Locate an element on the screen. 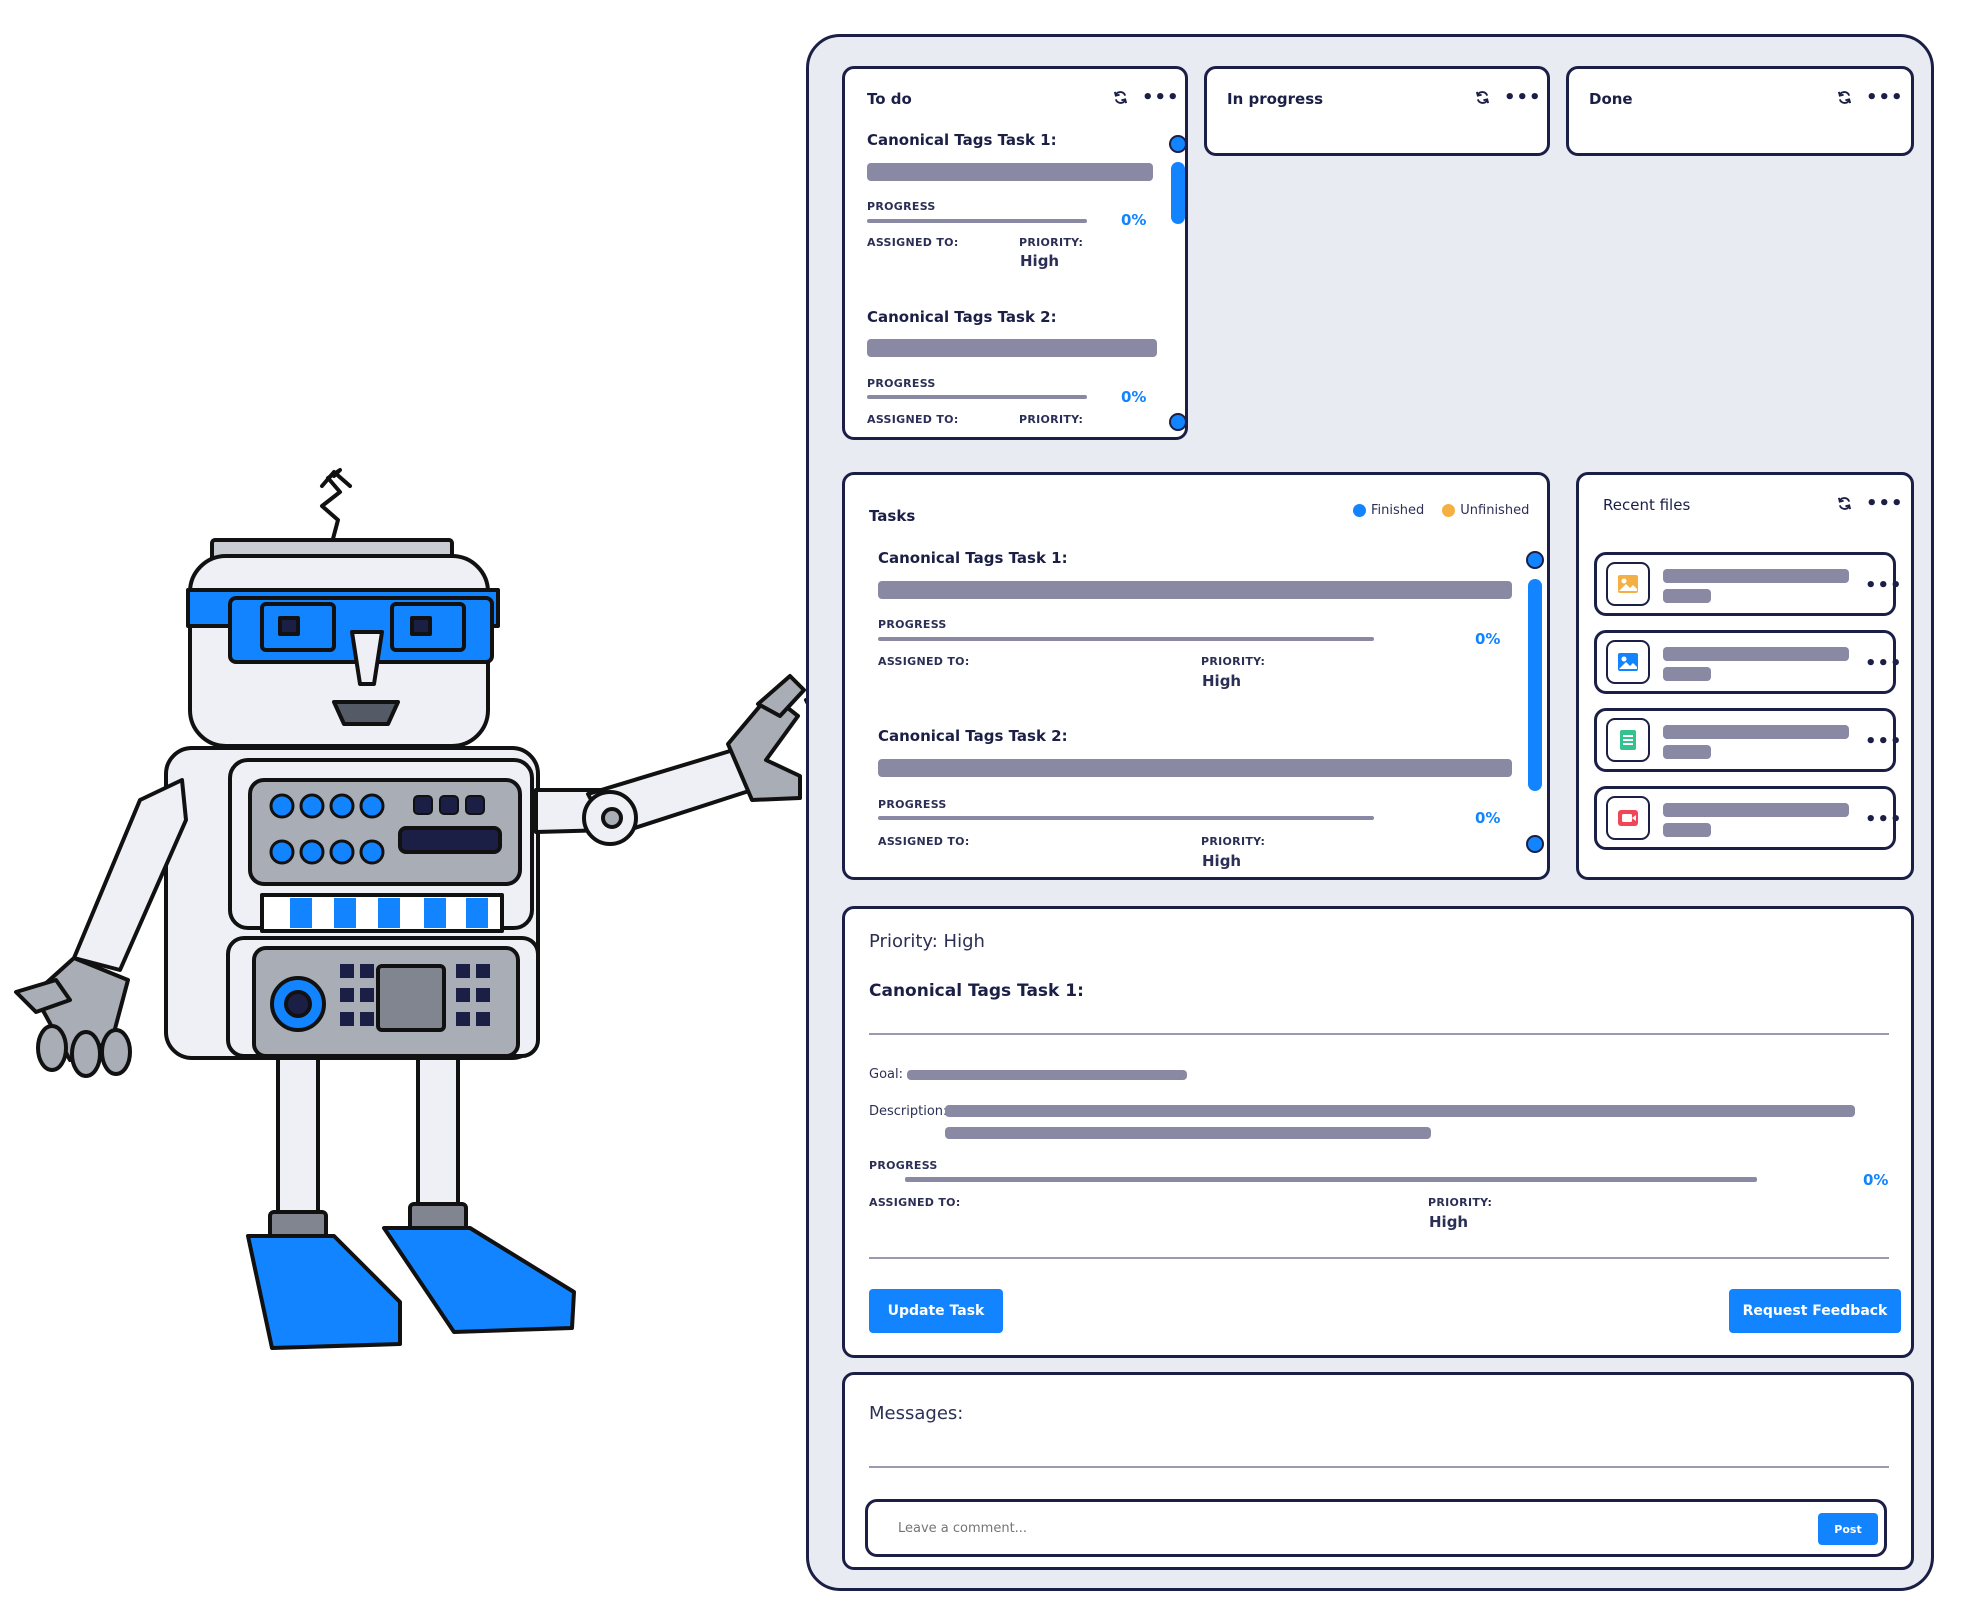  comment-input is located at coordinates (1338, 1528).